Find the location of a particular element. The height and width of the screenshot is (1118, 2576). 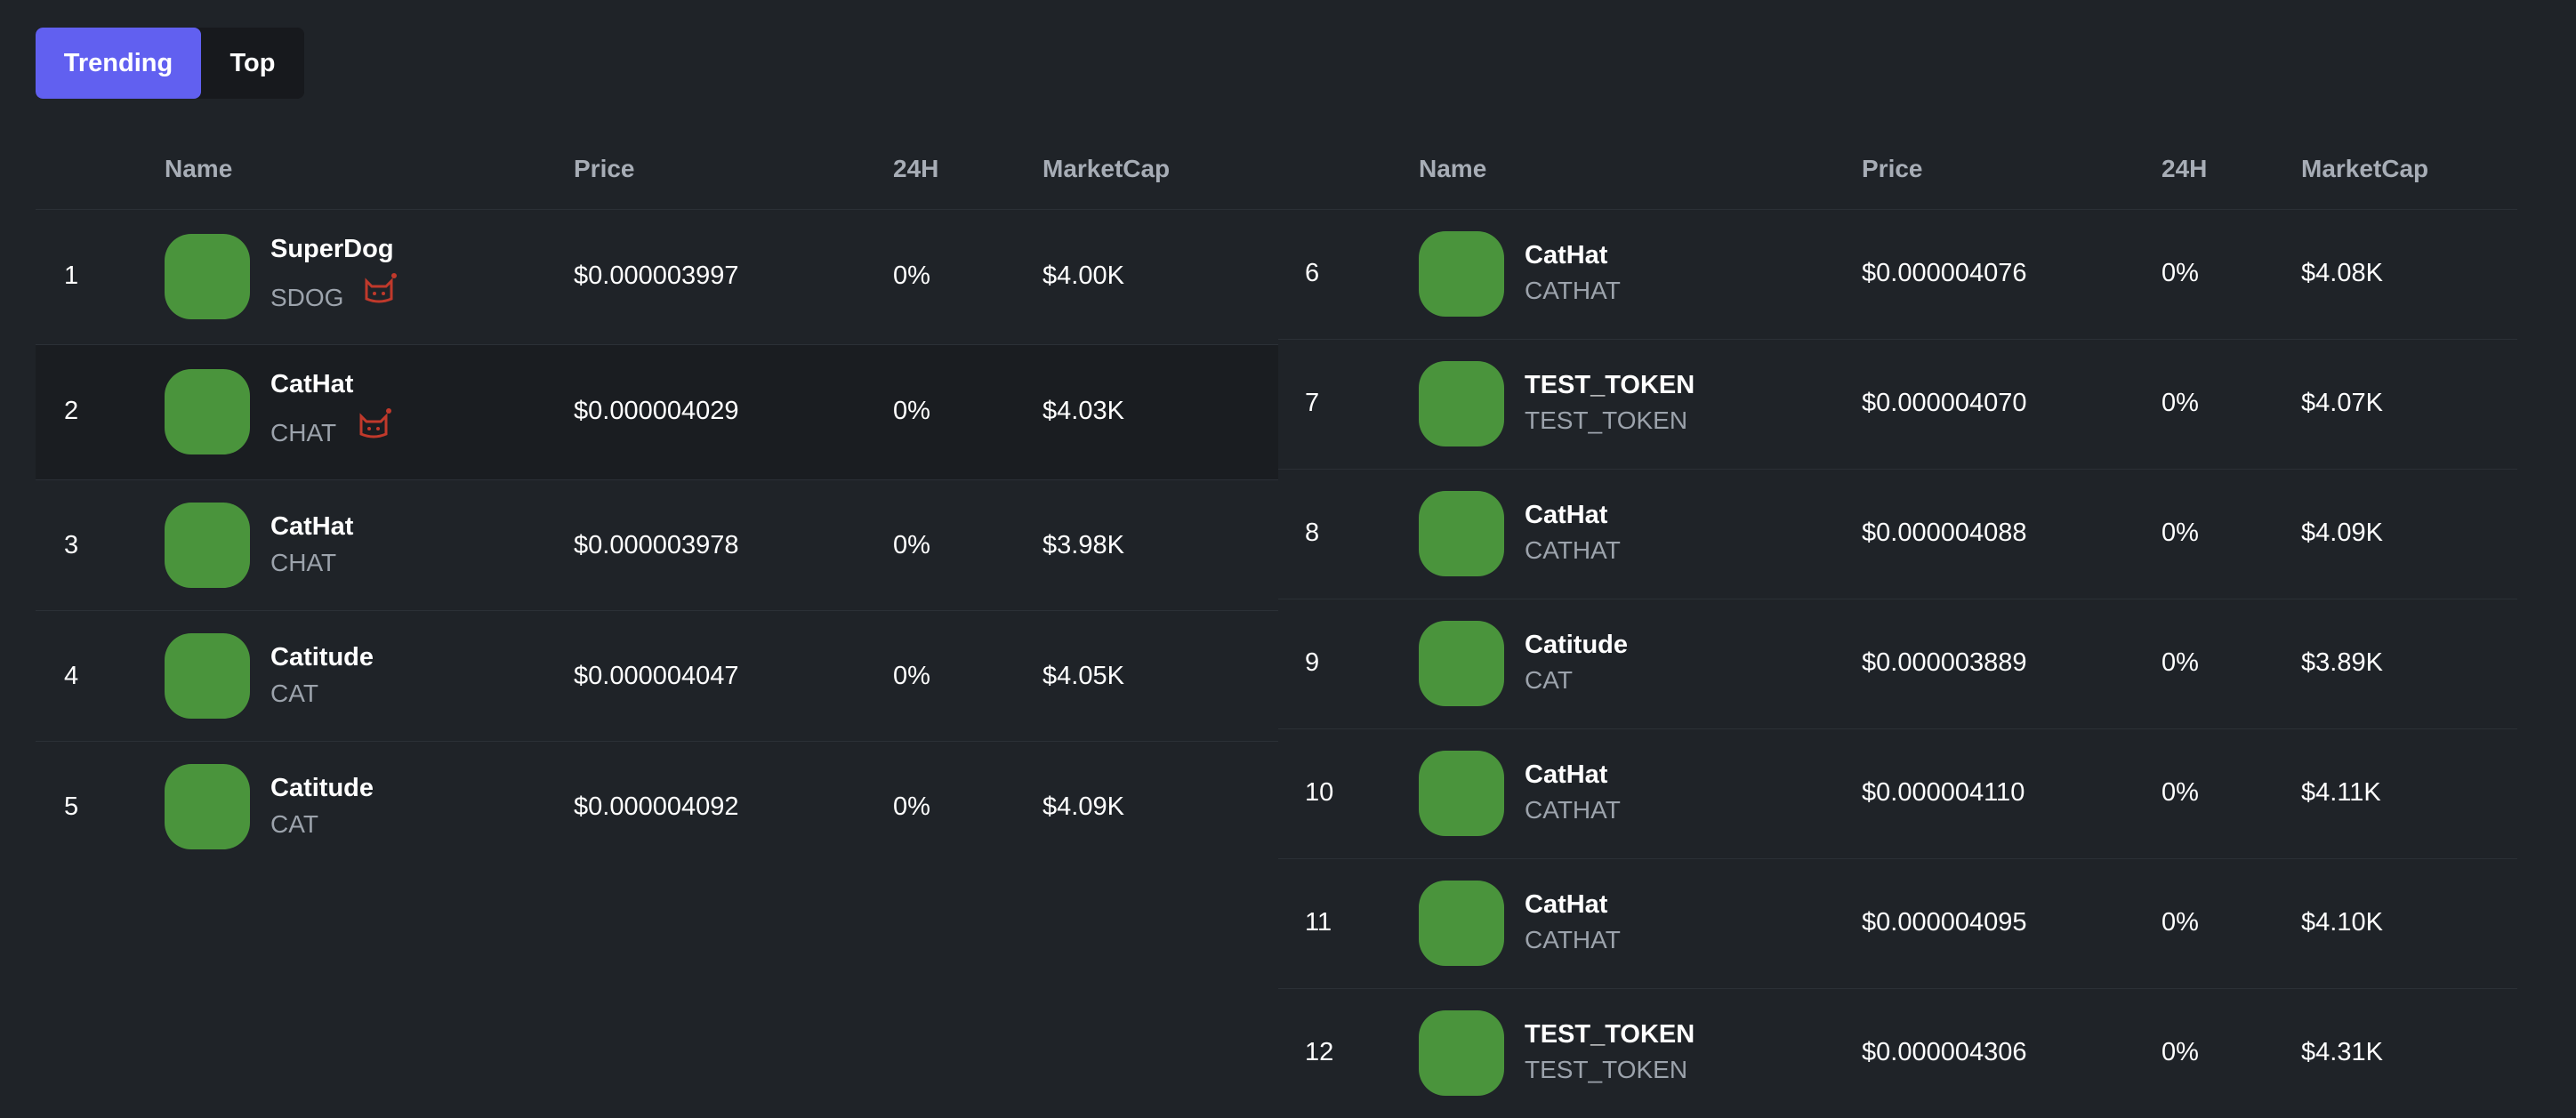

table-row: 8 CatHat CATHAT $0.000004088 0% $4.09K is located at coordinates (1897, 535).